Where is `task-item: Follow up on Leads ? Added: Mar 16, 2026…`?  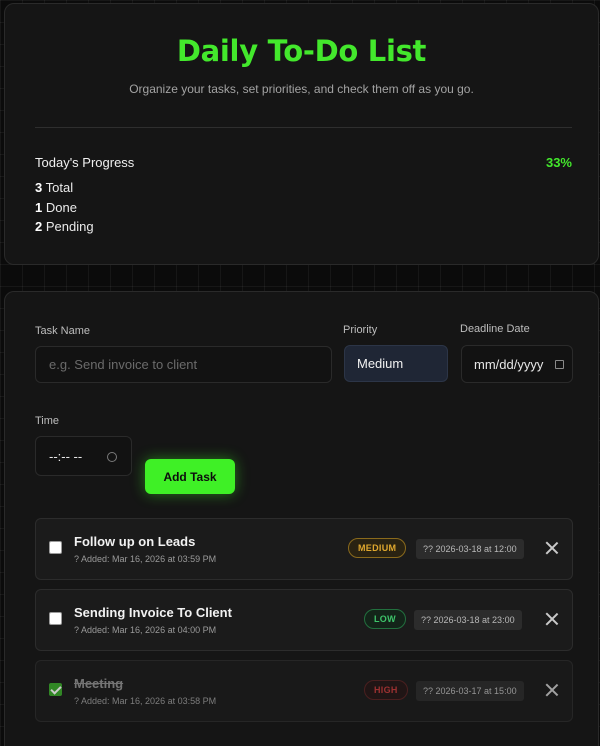 task-item: Follow up on Leads ? Added: Mar 16, 2026… is located at coordinates (304, 549).